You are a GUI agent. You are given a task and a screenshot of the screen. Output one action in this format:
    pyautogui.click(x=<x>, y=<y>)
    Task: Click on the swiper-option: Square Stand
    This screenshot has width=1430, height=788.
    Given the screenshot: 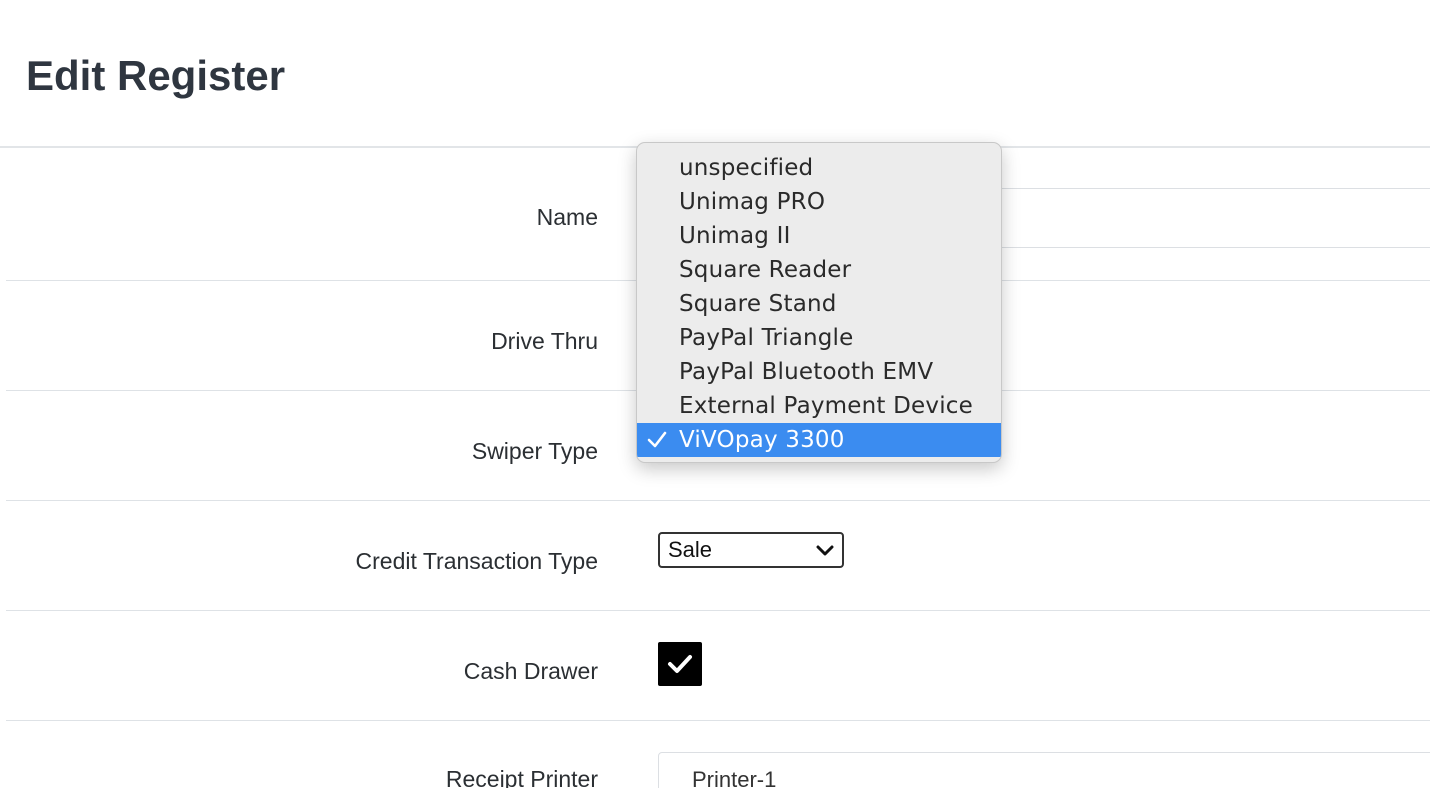 What is the action you would take?
    pyautogui.click(x=819, y=304)
    